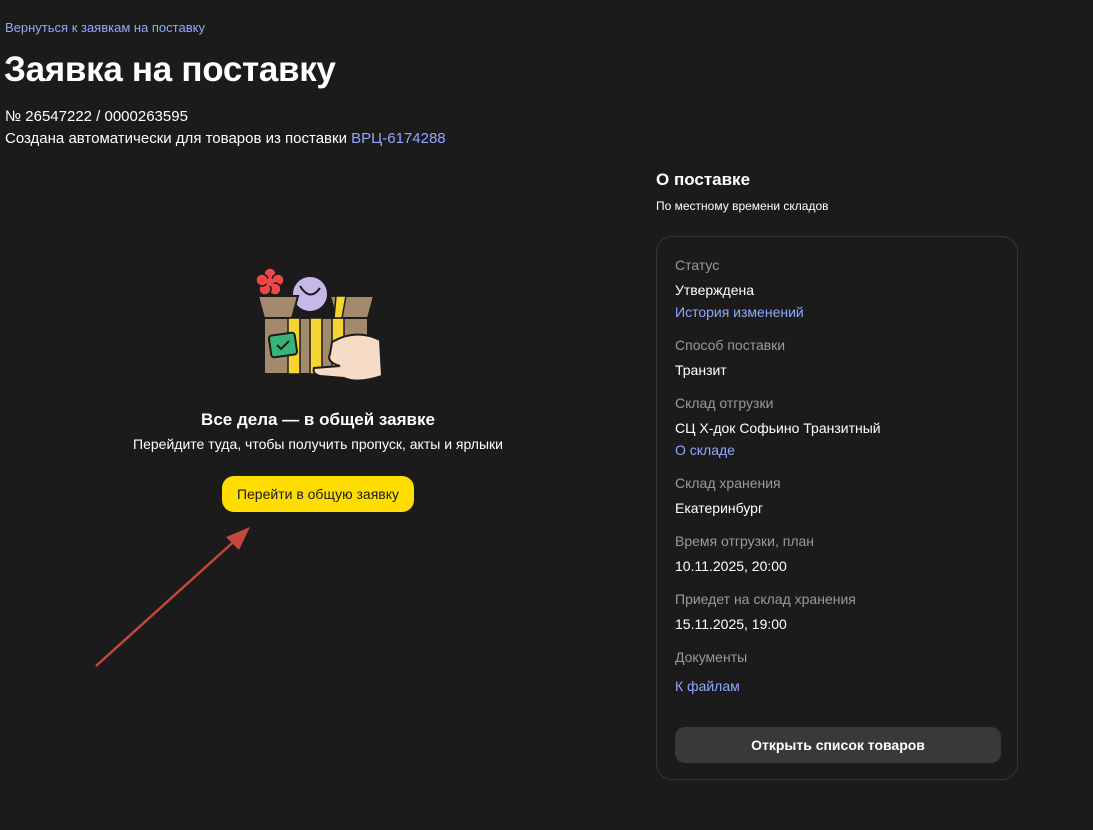 This screenshot has width=1093, height=830. What do you see at coordinates (172, 597) in the screenshot?
I see `red-arrow-annotation-icon` at bounding box center [172, 597].